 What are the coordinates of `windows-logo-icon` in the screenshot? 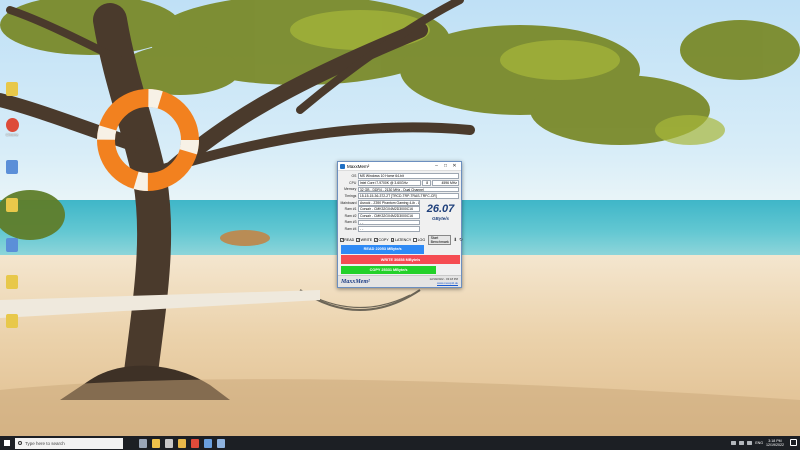 It's located at (7, 443).